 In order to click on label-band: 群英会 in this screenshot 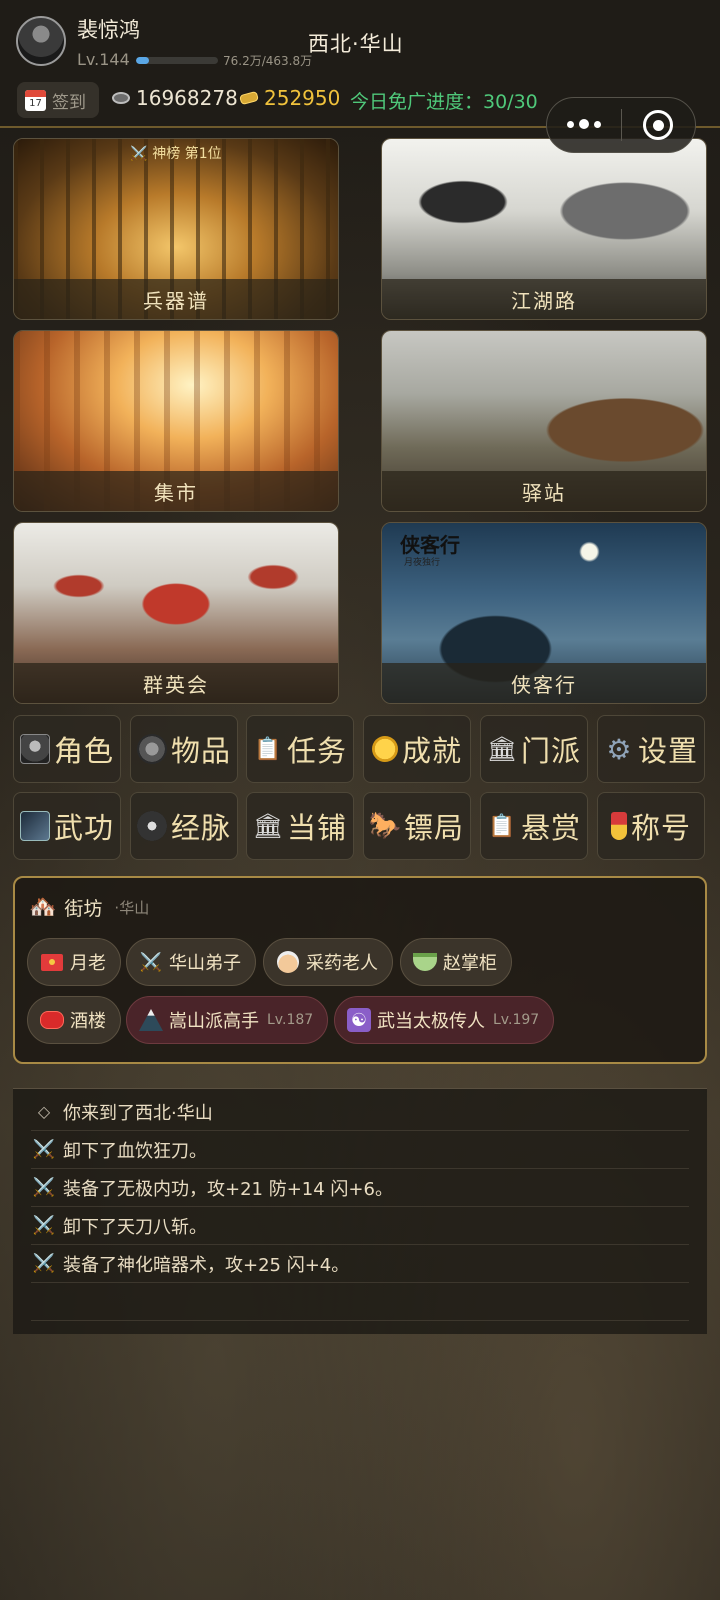, I will do `click(176, 683)`.